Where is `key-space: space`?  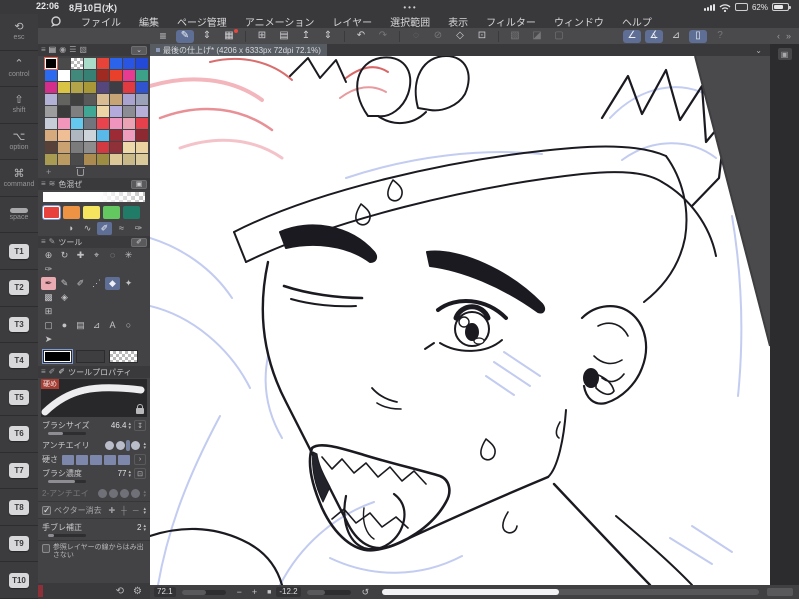 key-space: space is located at coordinates (19, 215).